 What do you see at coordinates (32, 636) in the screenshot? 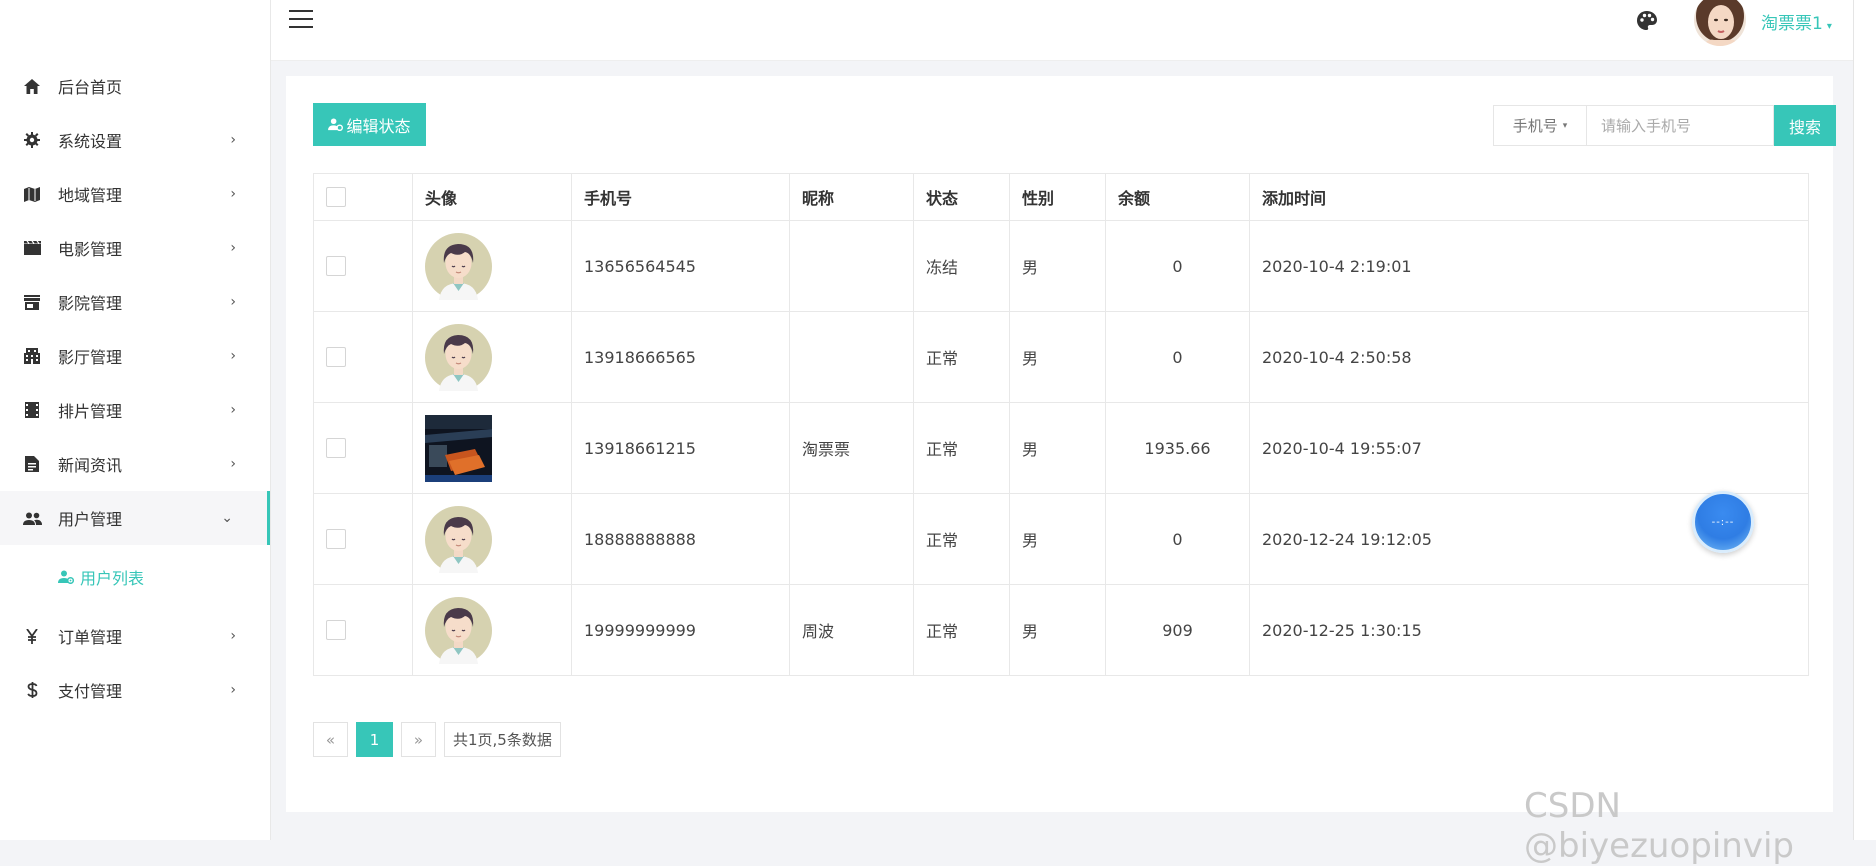
I see `yen-icon` at bounding box center [32, 636].